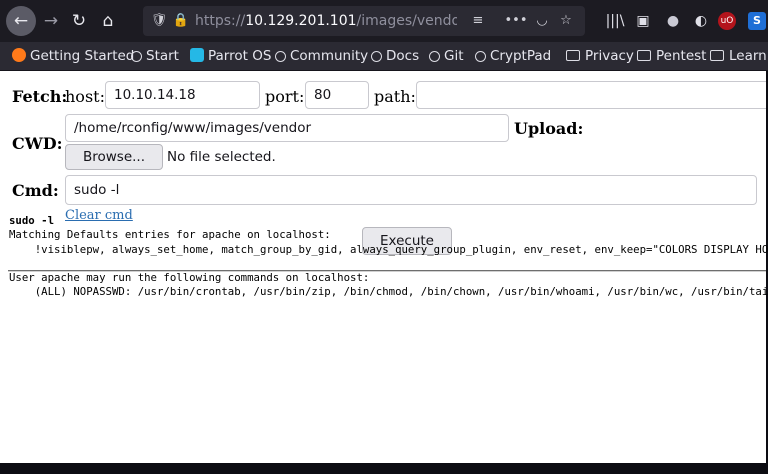  Describe the element at coordinates (321, 56) in the screenshot. I see `bookmark-community: Community` at that location.